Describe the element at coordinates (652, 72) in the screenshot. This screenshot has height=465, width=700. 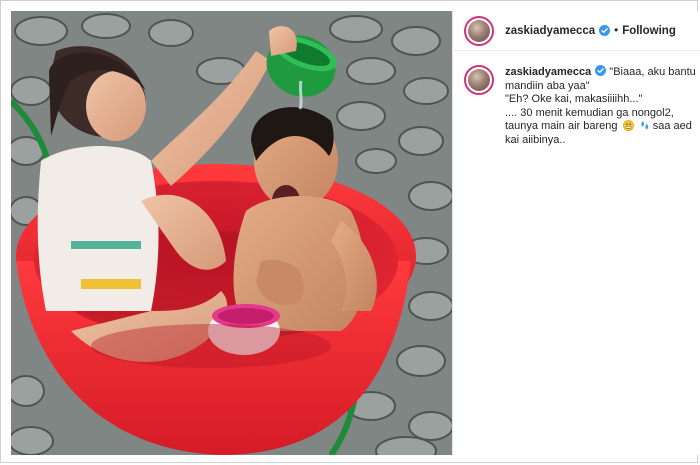
I see `caption-line-1: "Biaaa, aku bantu` at that location.